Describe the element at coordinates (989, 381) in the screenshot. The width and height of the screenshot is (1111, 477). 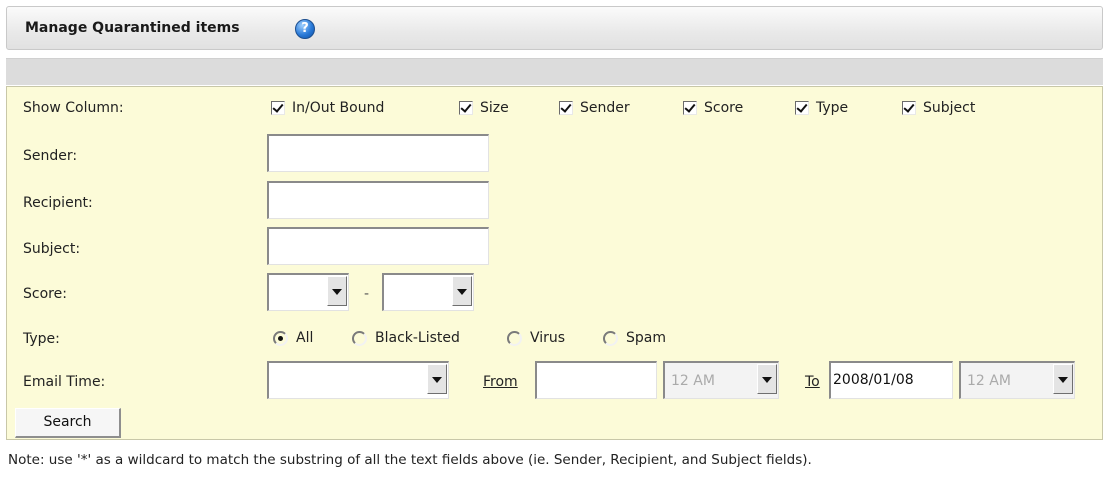
I see `to-hour-value: 12 AM` at that location.